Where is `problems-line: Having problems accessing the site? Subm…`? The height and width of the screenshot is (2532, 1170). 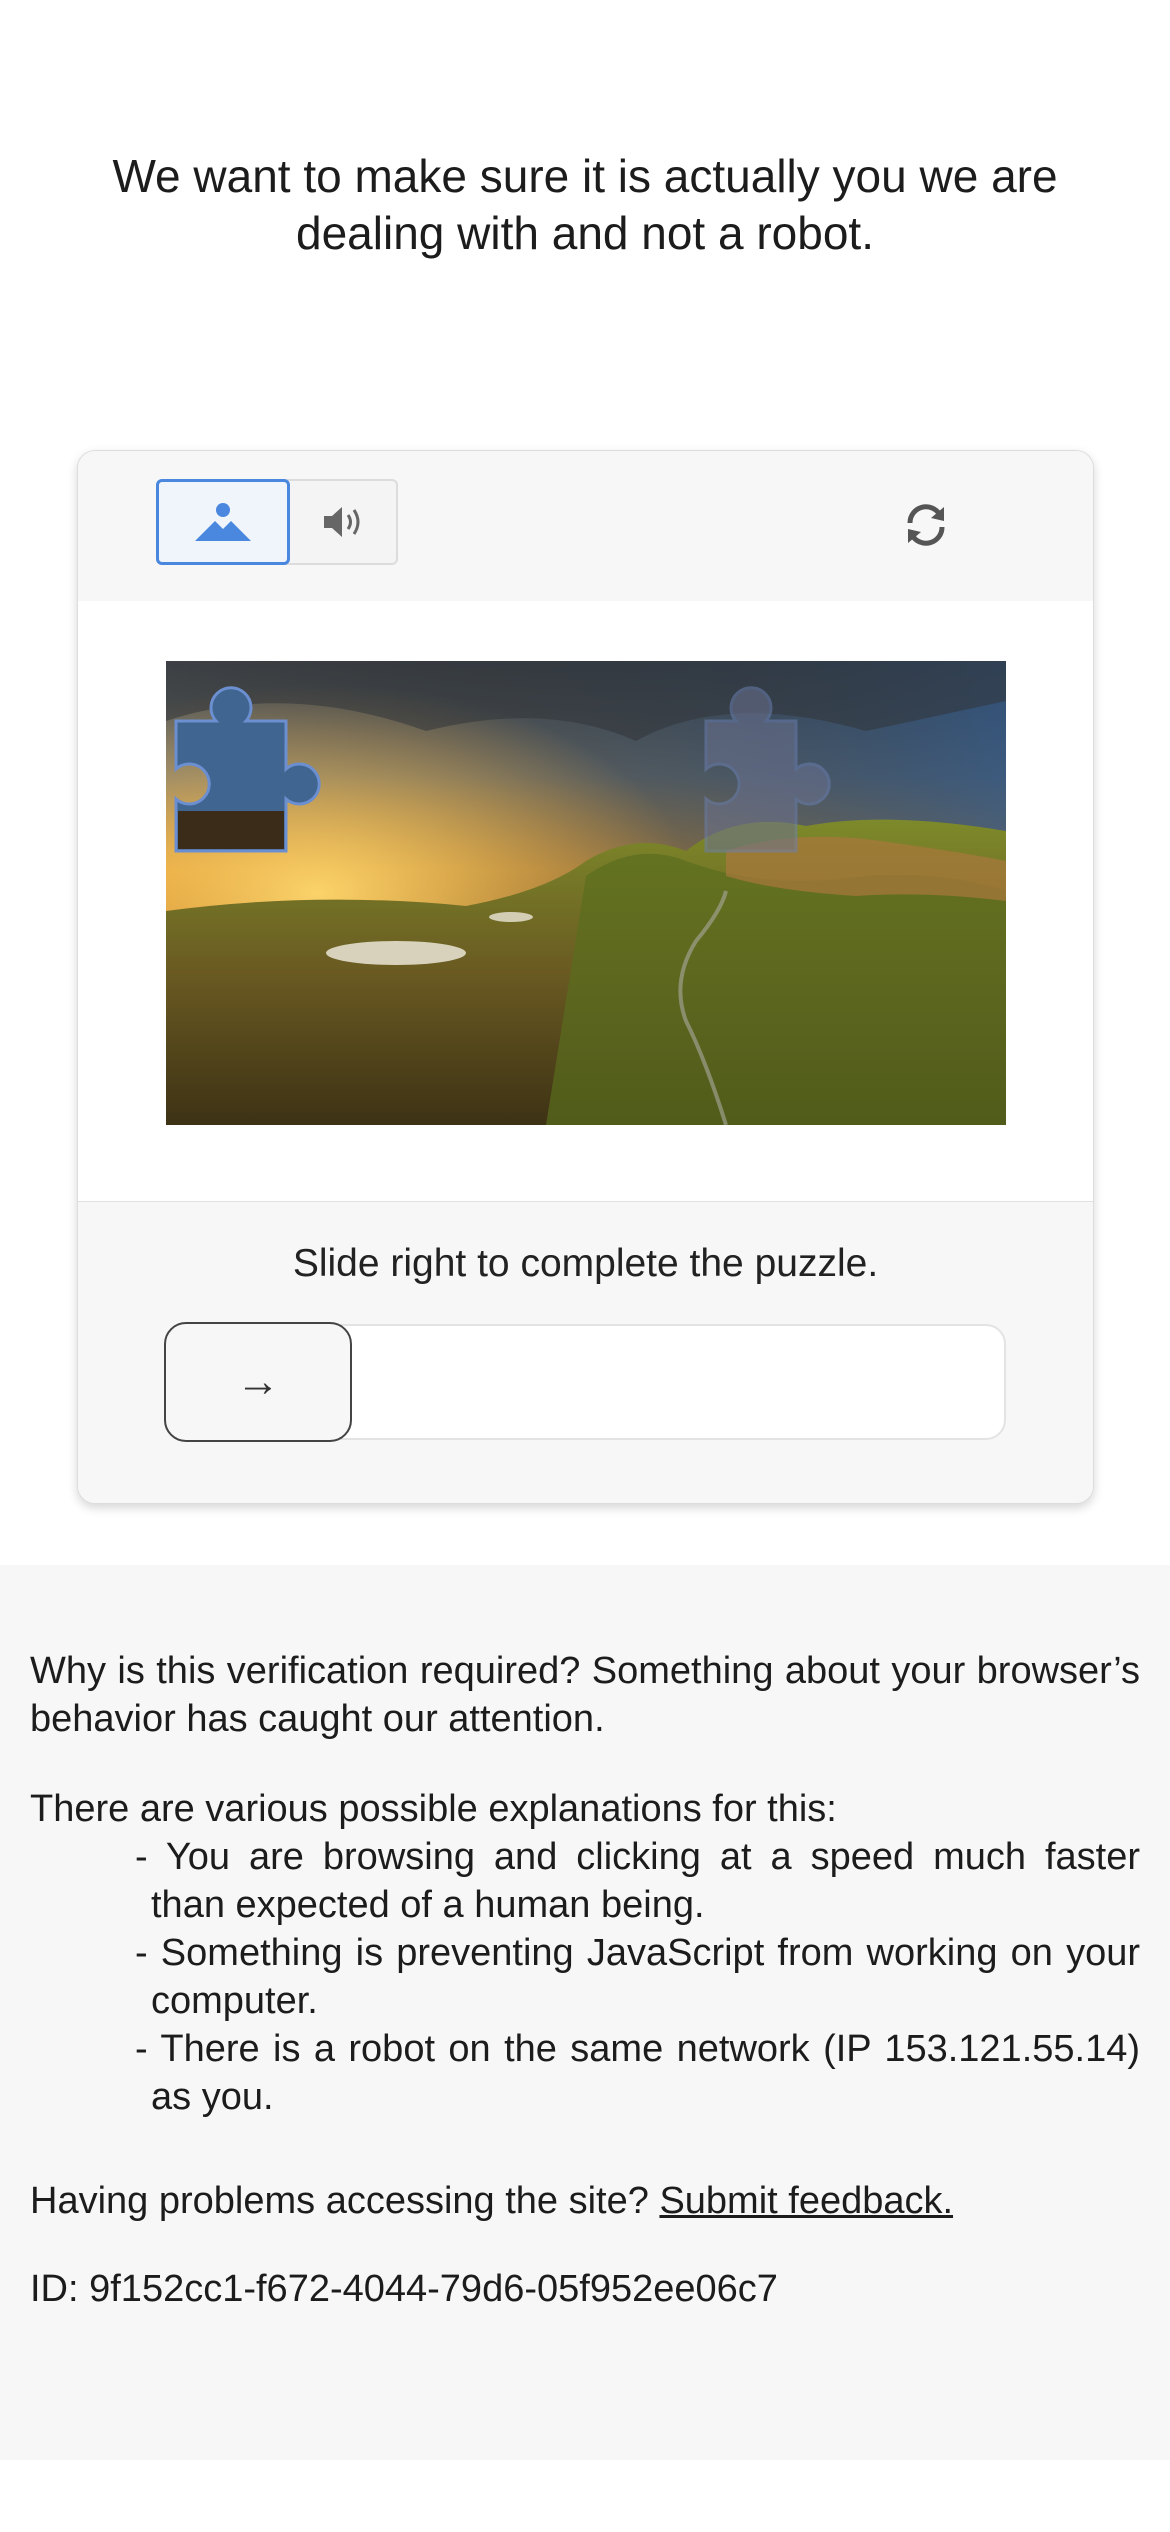
problems-line: Having problems accessing the site? Subm… is located at coordinates (585, 2201).